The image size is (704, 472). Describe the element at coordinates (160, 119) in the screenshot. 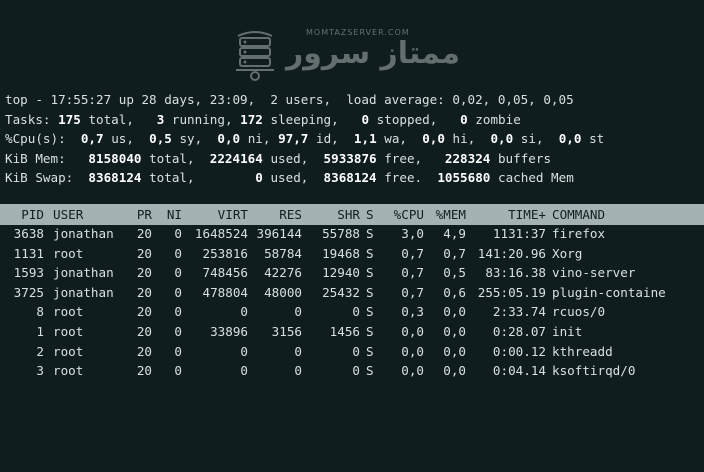

I see `tasks-running: 3` at that location.